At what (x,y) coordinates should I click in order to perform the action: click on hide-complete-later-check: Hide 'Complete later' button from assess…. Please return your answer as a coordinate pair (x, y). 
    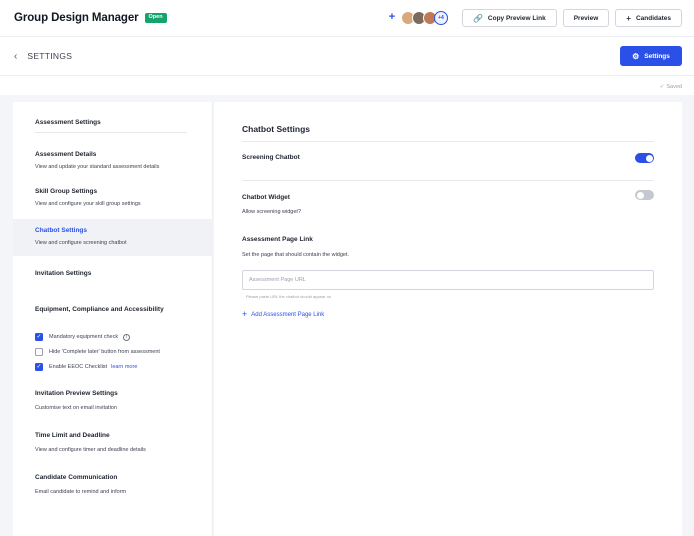
    Looking at the image, I should click on (97, 352).